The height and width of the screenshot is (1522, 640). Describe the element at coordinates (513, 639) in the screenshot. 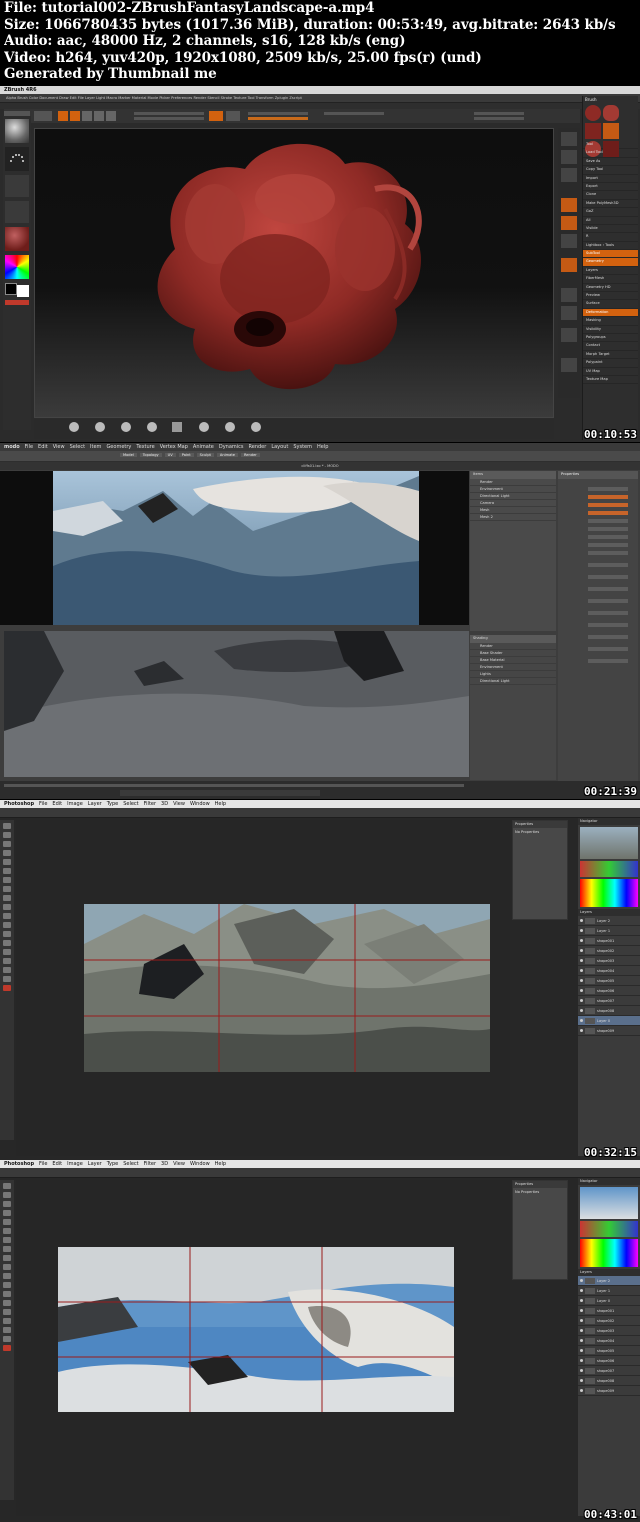

I see `shading-tab: Shading` at that location.